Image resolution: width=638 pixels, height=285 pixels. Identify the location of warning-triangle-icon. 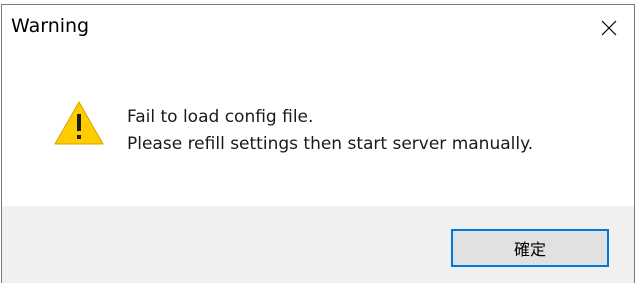
(79, 123).